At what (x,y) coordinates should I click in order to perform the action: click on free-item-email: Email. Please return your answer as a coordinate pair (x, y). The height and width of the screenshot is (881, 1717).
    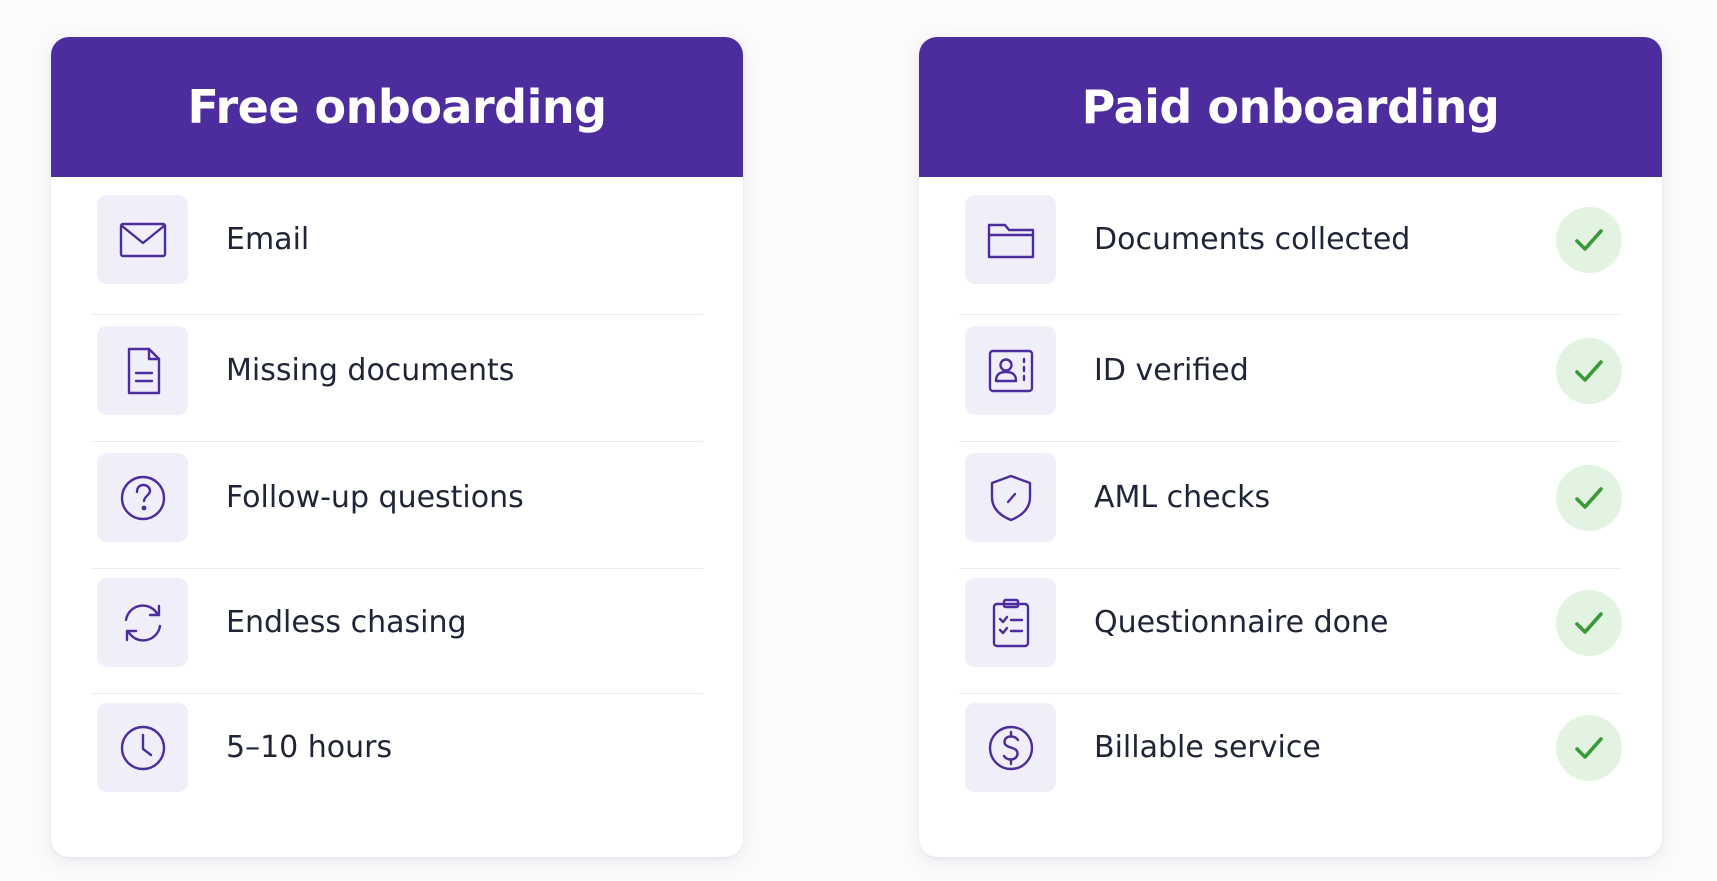
    Looking at the image, I should click on (397, 239).